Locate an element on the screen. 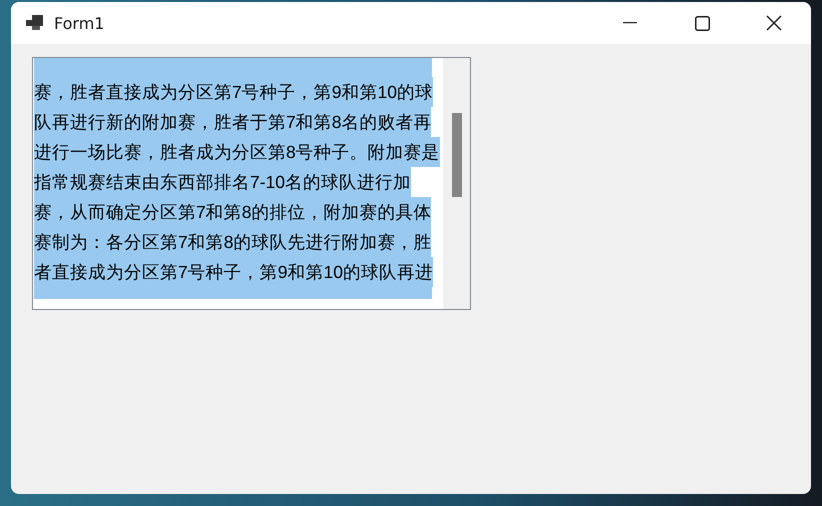  scrollbar is located at coordinates (456, 183).